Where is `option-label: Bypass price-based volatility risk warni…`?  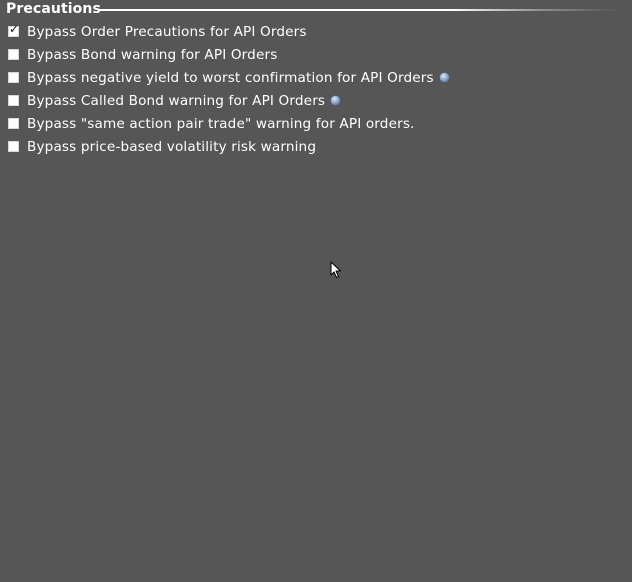 option-label: Bypass price-based volatility risk warni… is located at coordinates (172, 146).